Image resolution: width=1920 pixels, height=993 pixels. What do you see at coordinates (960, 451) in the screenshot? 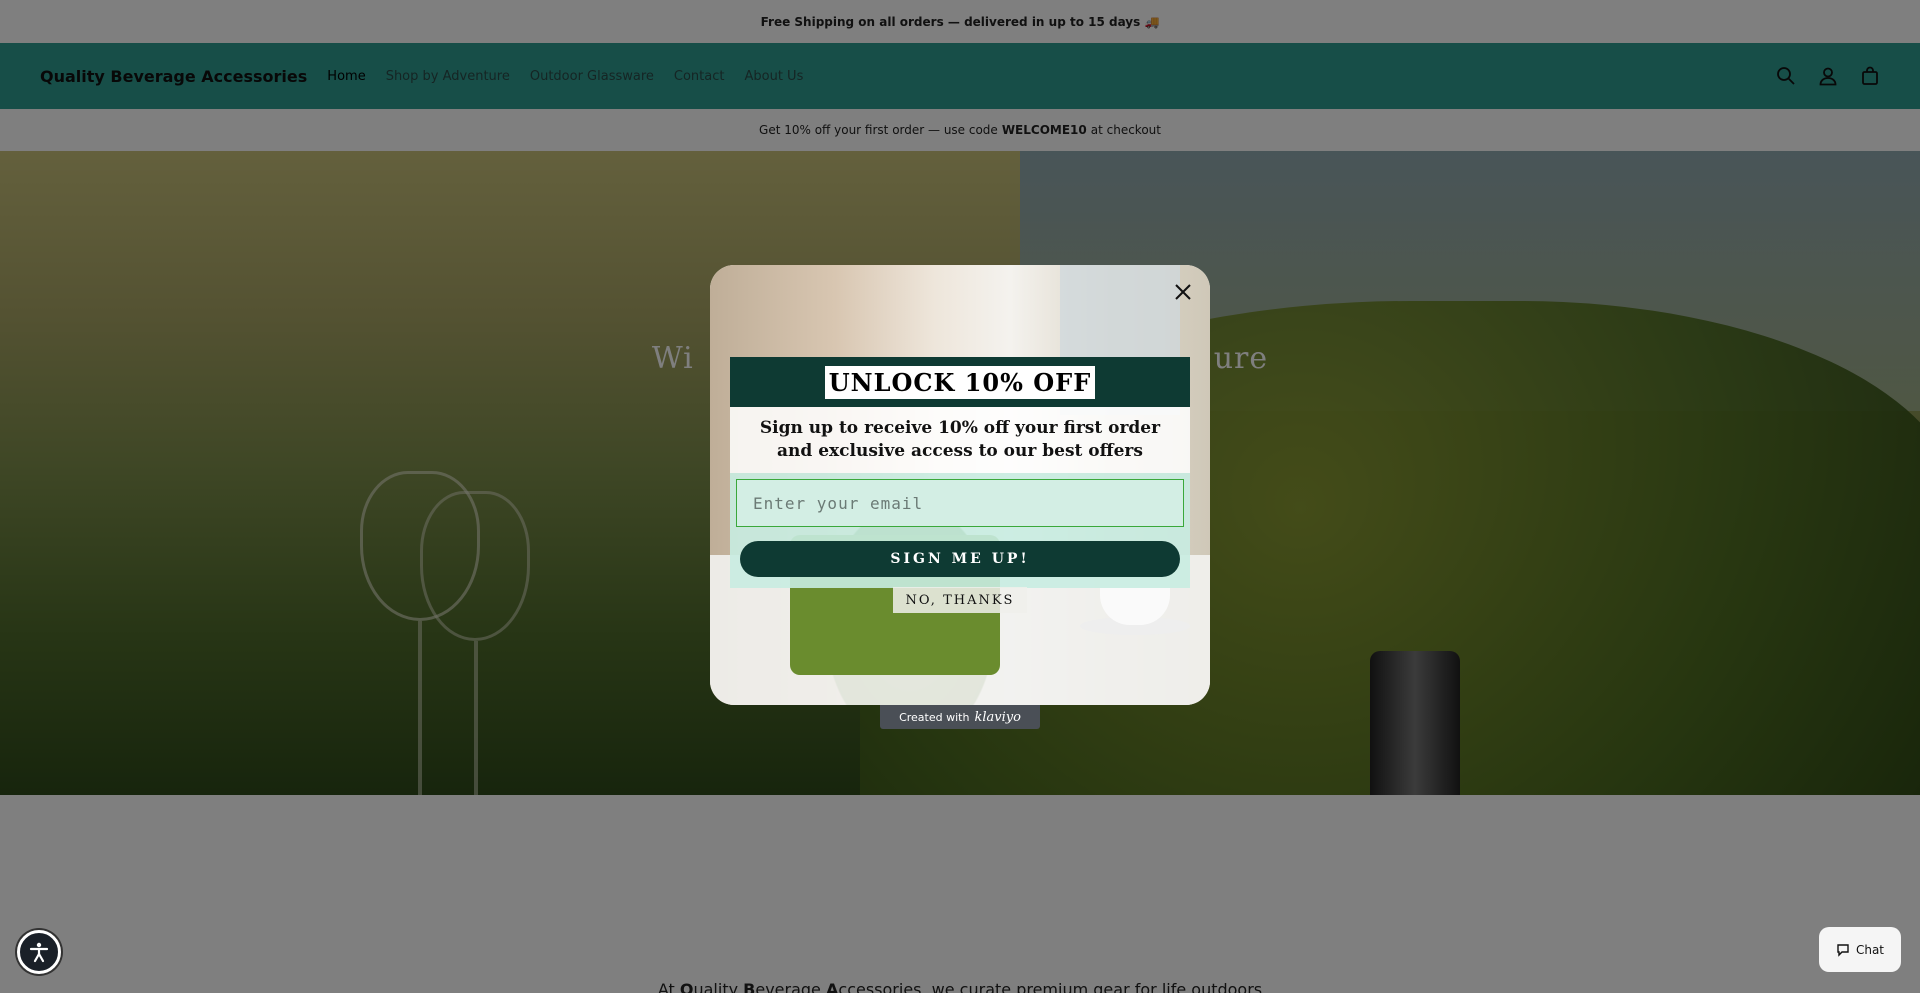
I see `popup-subtitle-line2: and exclusive access to our best offers` at bounding box center [960, 451].